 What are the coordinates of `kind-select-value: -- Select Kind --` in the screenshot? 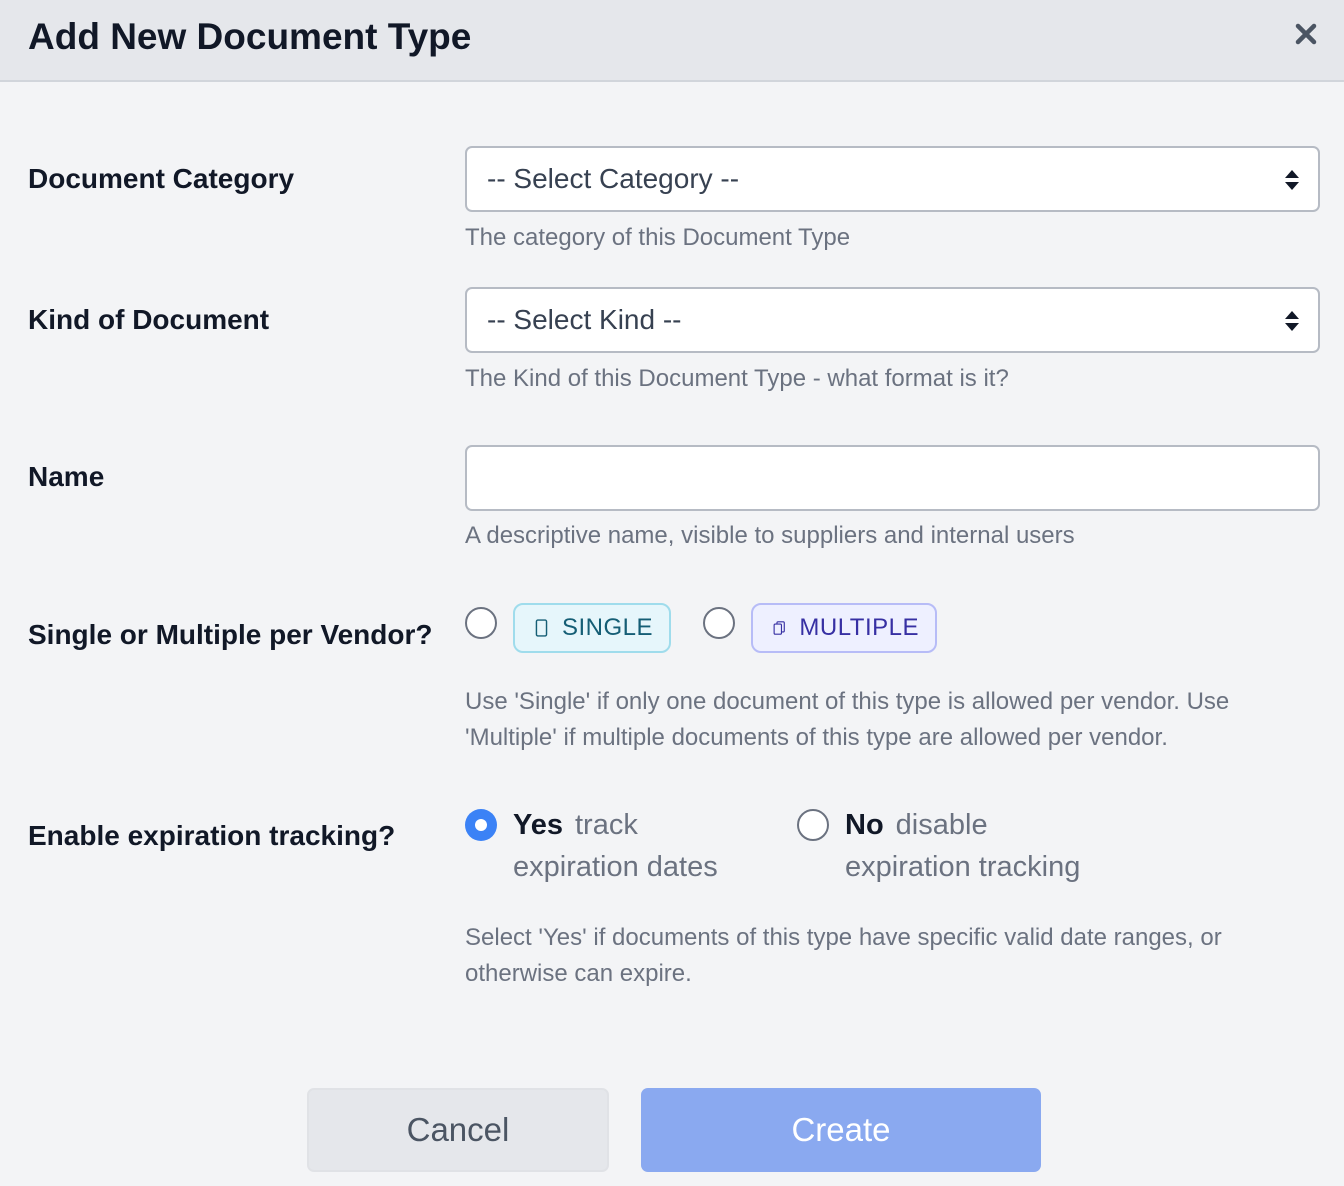 It's located at (584, 319).